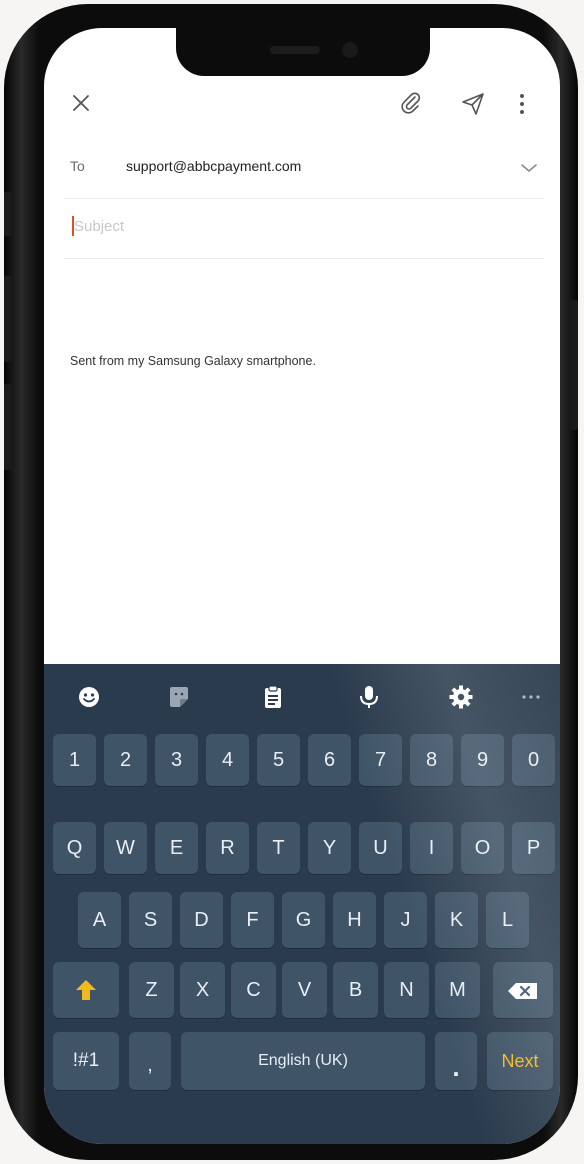 Image resolution: width=584 pixels, height=1164 pixels. What do you see at coordinates (201, 920) in the screenshot?
I see `key: D` at bounding box center [201, 920].